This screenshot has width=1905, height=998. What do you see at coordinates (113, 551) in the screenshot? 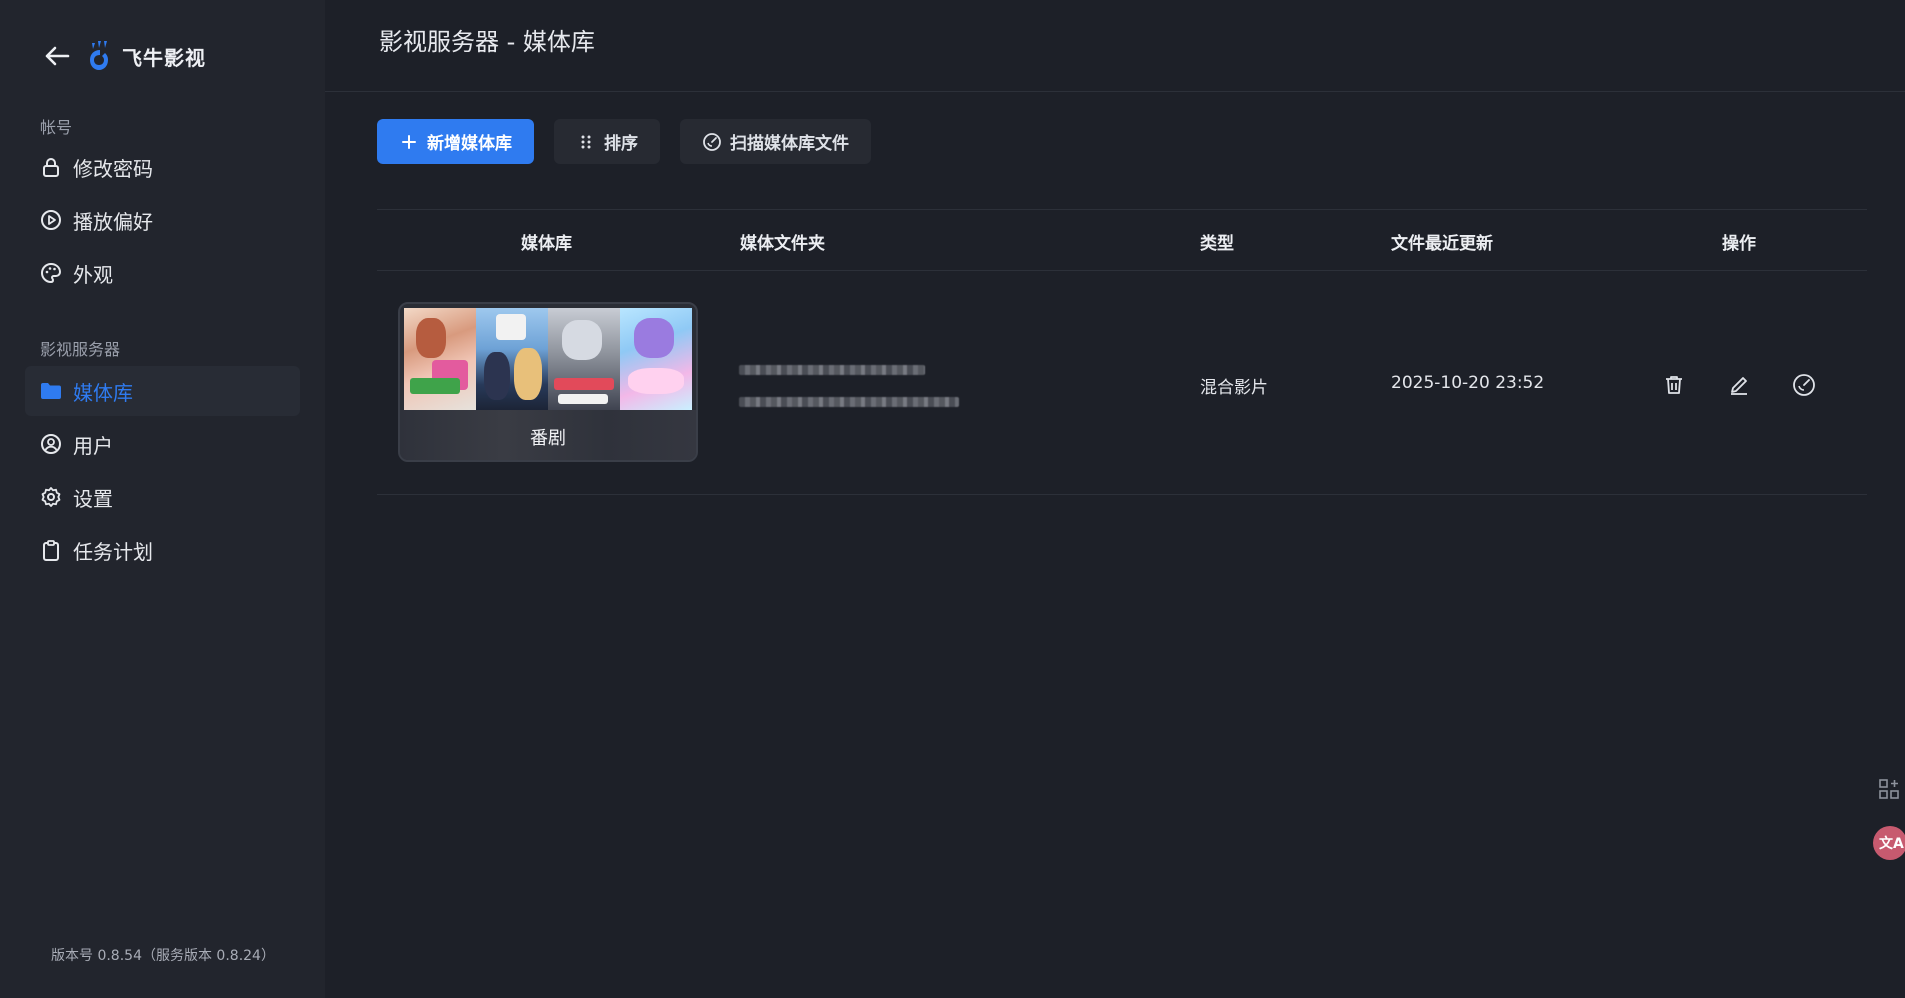
I see `sidebar-item-label: 任务计划` at bounding box center [113, 551].